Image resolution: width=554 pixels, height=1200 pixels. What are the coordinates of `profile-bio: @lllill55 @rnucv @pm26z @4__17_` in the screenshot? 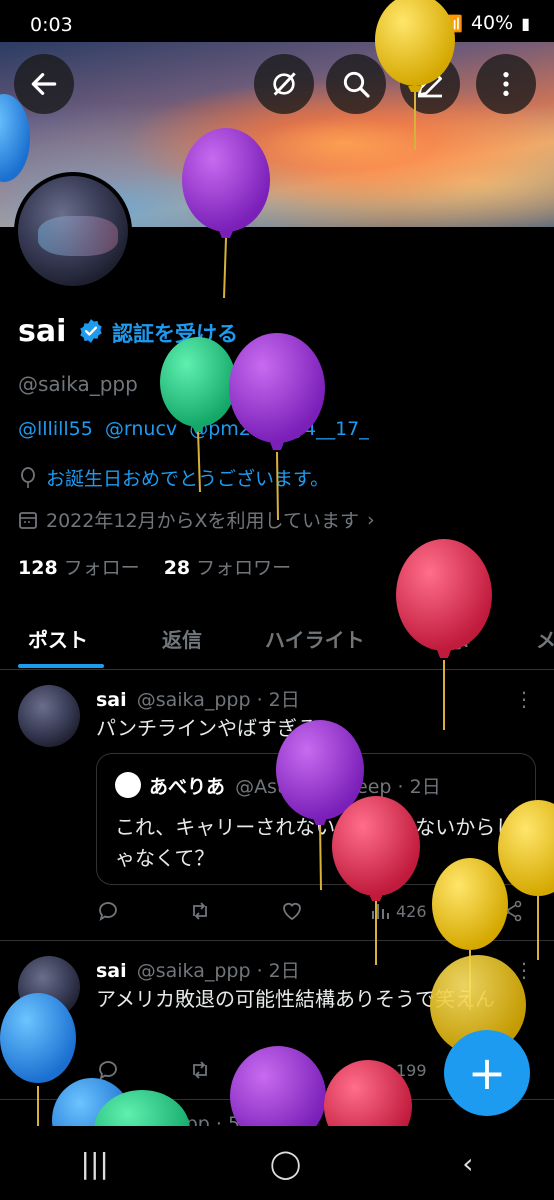 It's located at (196, 429).